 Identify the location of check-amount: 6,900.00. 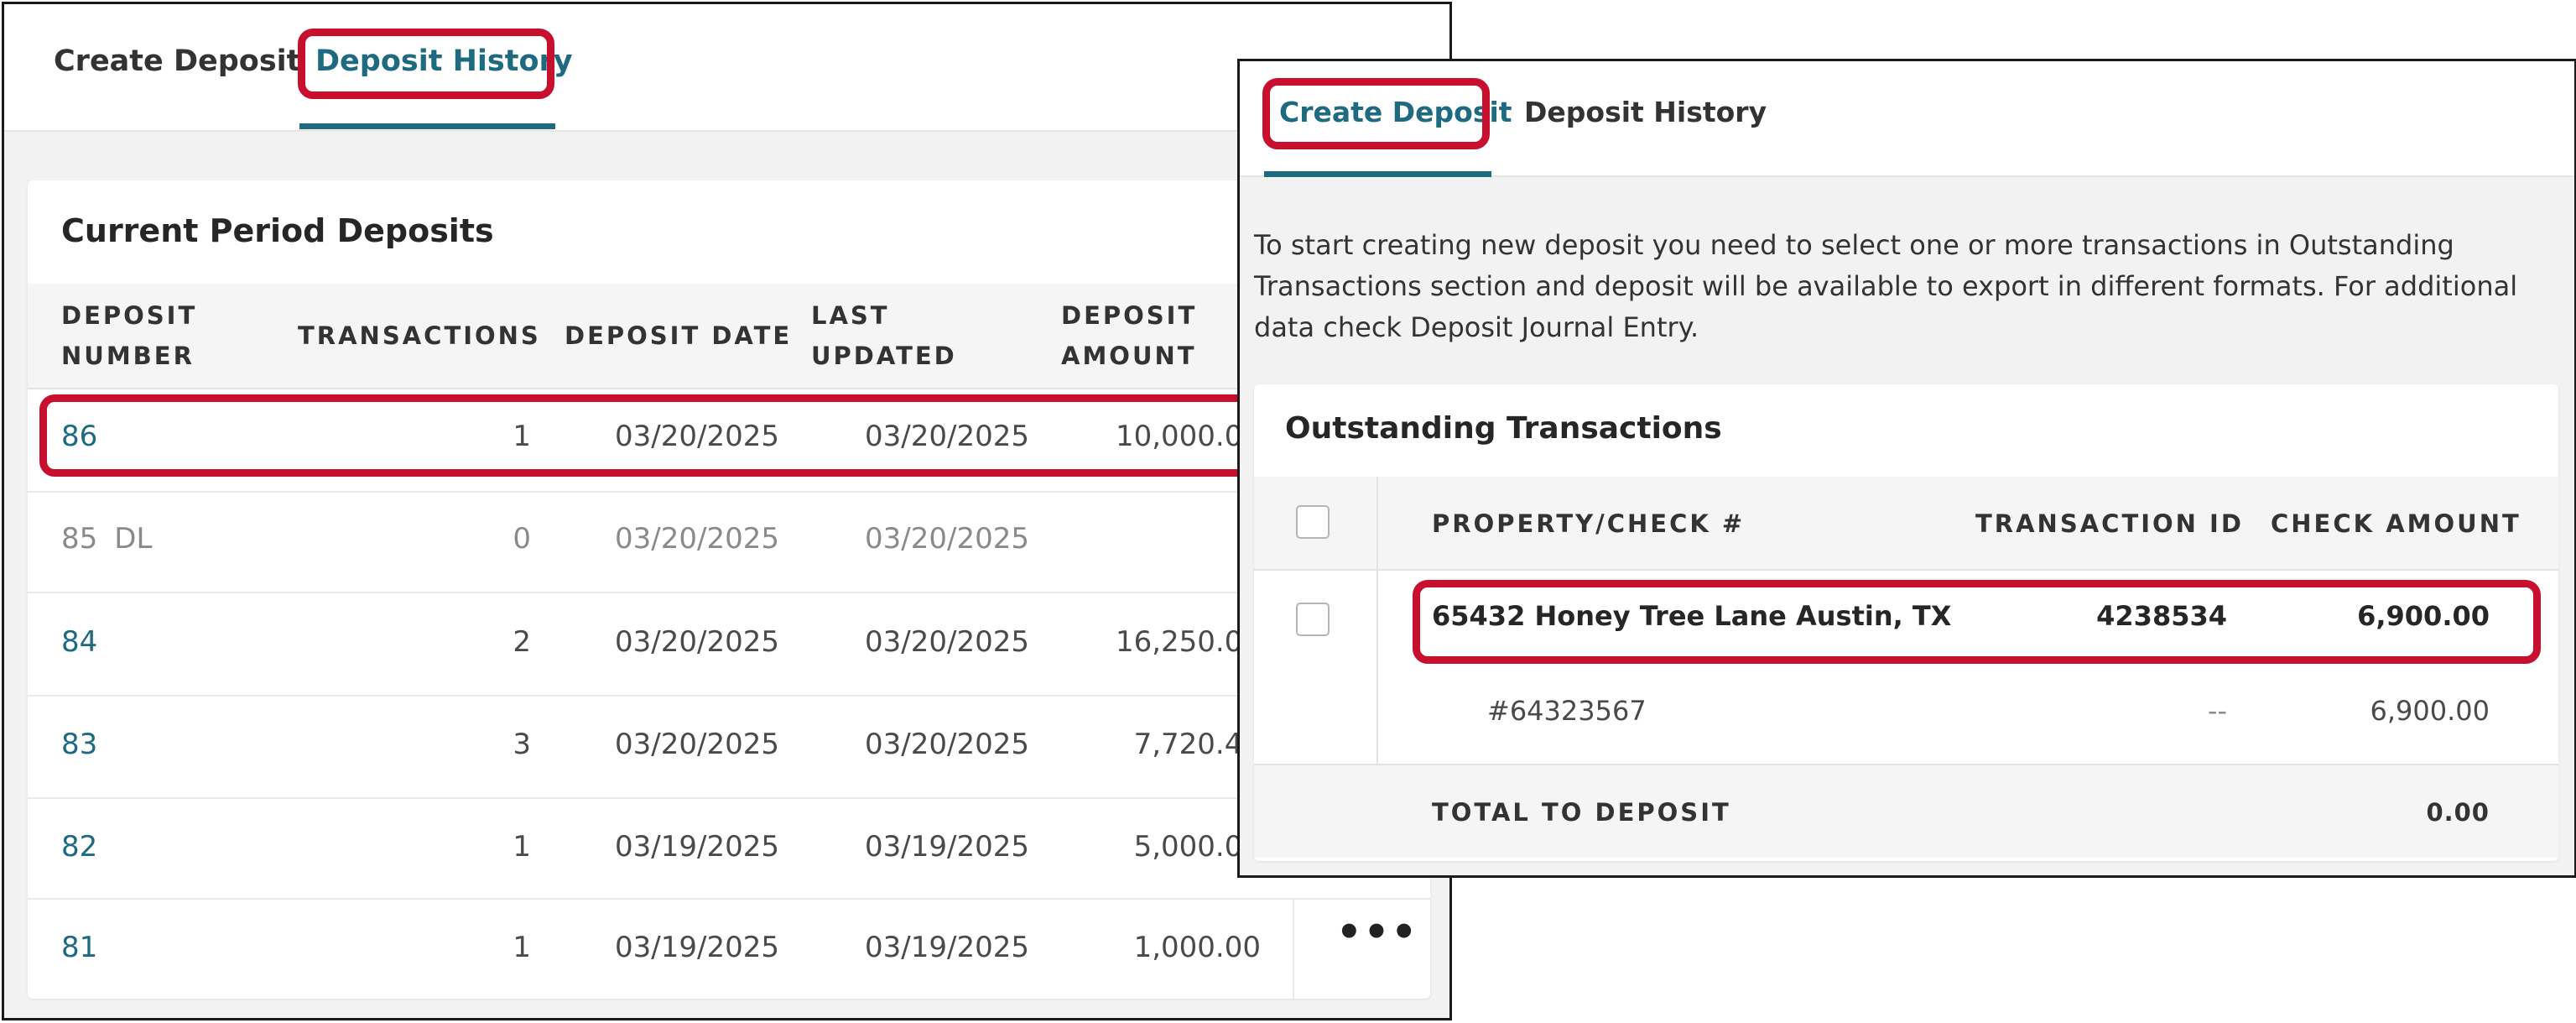
(2423, 616).